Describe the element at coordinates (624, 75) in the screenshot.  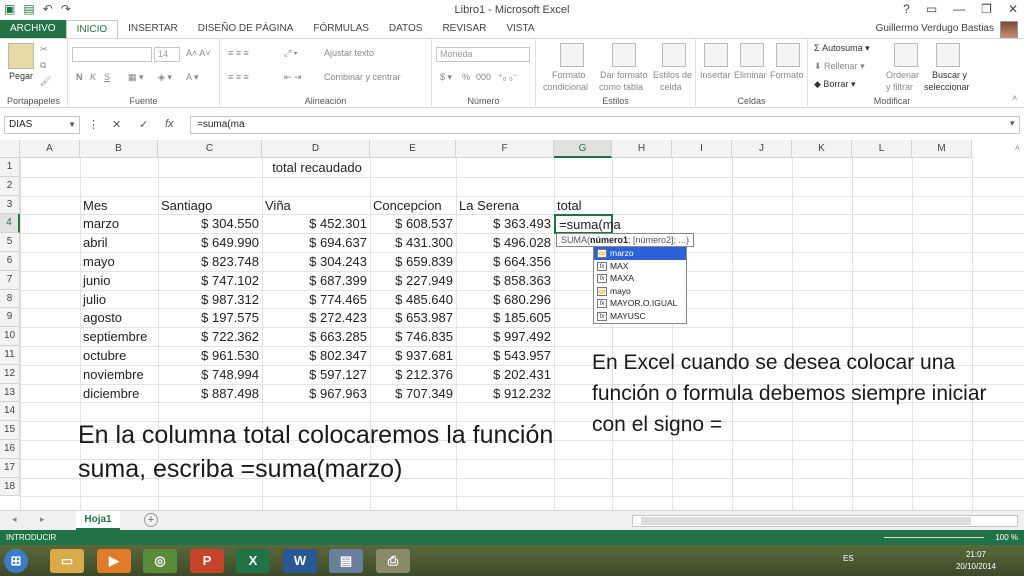
I see `format-table-label-1: Dar formato` at that location.